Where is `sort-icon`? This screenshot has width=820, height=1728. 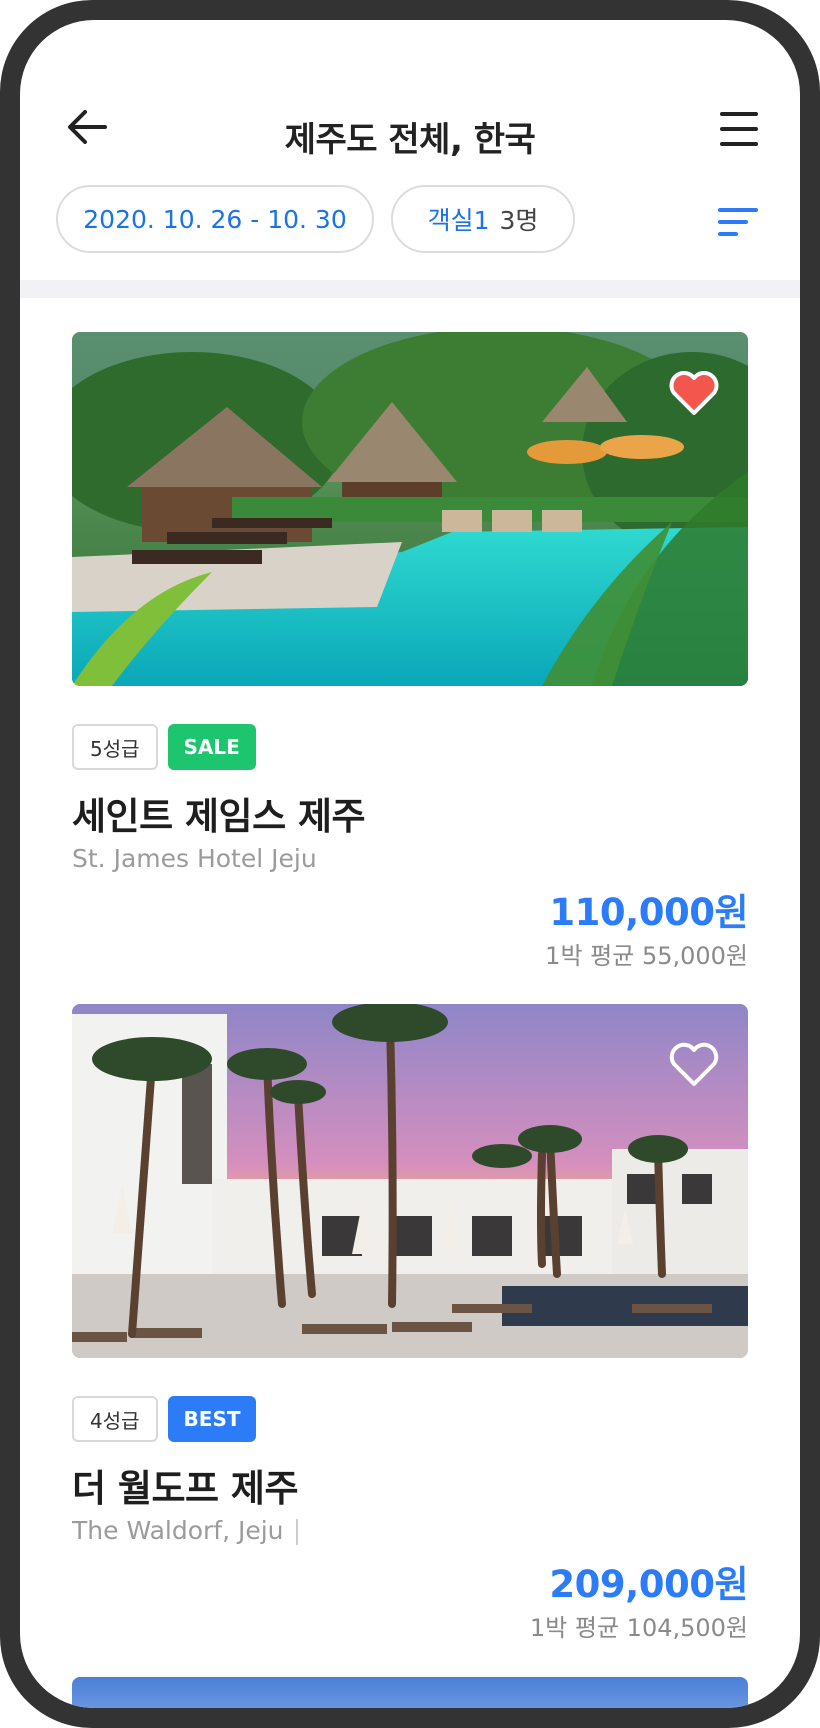
sort-icon is located at coordinates (740, 223).